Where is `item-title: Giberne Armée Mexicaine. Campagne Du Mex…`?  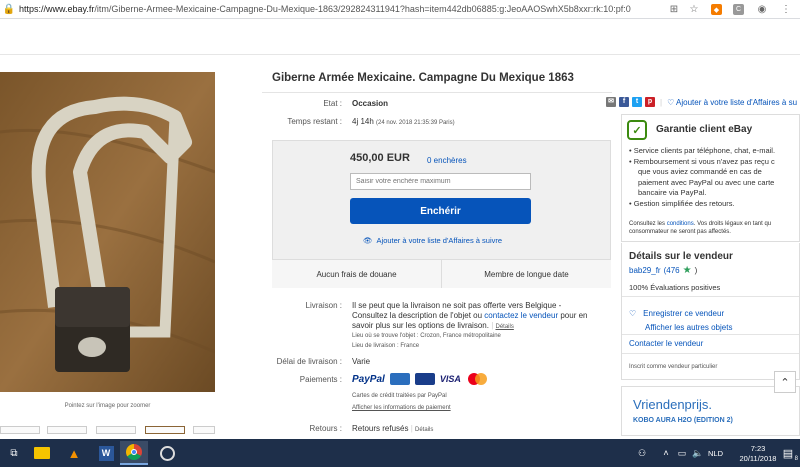 item-title: Giberne Armée Mexicaine. Campagne Du Mex… is located at coordinates (423, 78).